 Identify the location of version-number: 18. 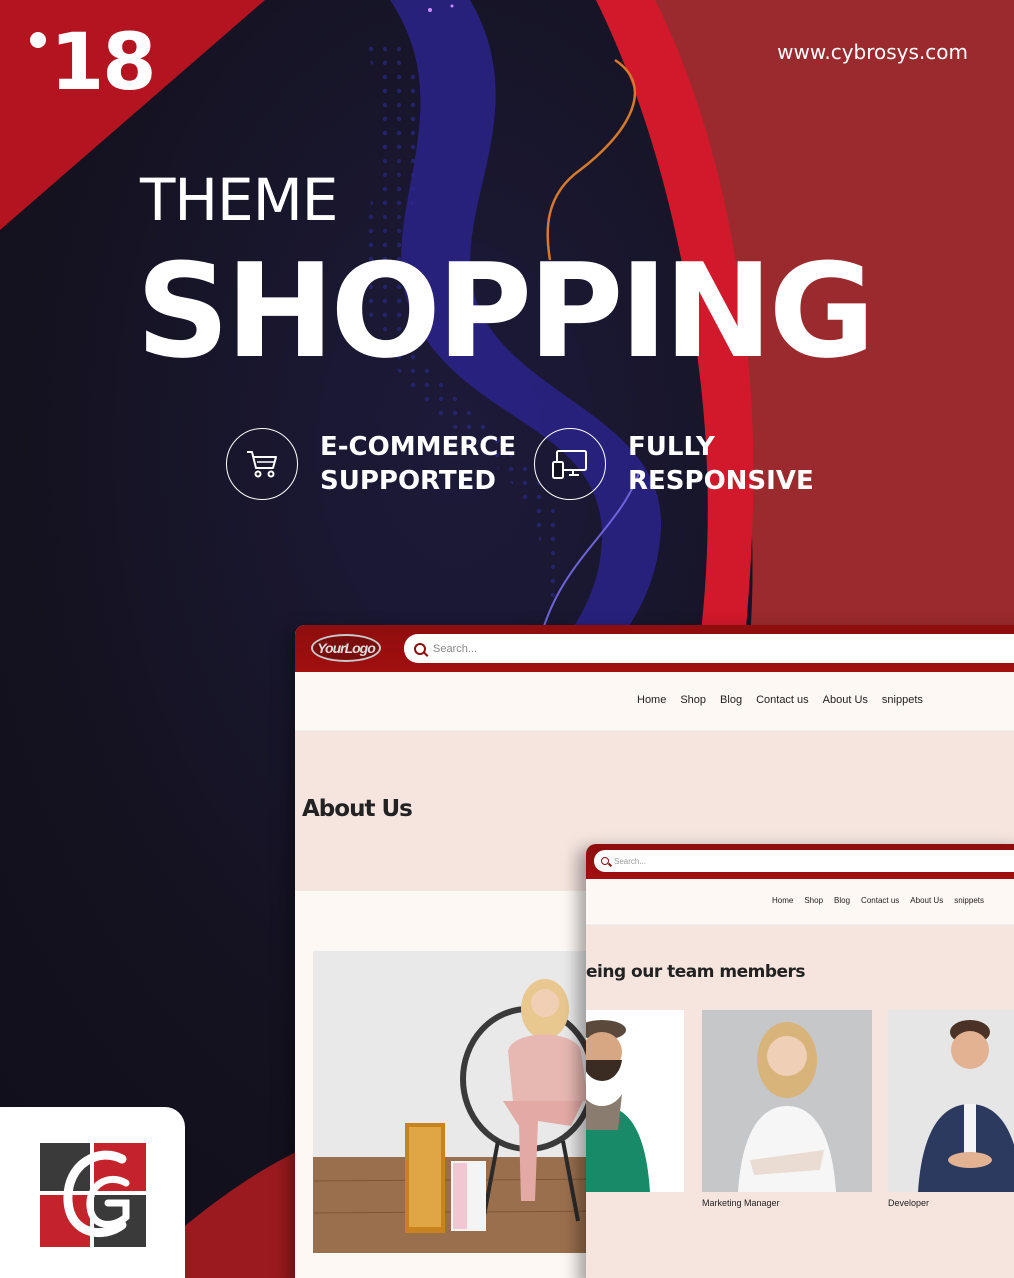
(103, 63).